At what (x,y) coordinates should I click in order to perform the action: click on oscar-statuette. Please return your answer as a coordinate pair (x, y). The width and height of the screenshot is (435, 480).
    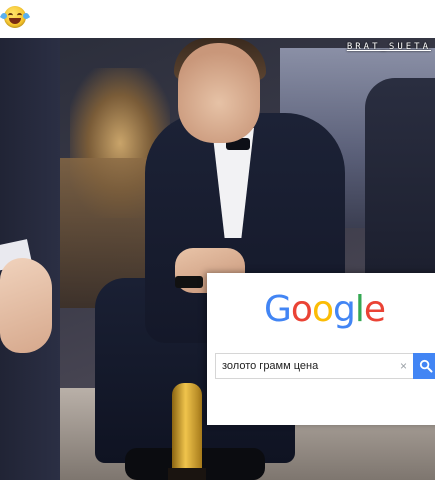
    Looking at the image, I should click on (187, 431).